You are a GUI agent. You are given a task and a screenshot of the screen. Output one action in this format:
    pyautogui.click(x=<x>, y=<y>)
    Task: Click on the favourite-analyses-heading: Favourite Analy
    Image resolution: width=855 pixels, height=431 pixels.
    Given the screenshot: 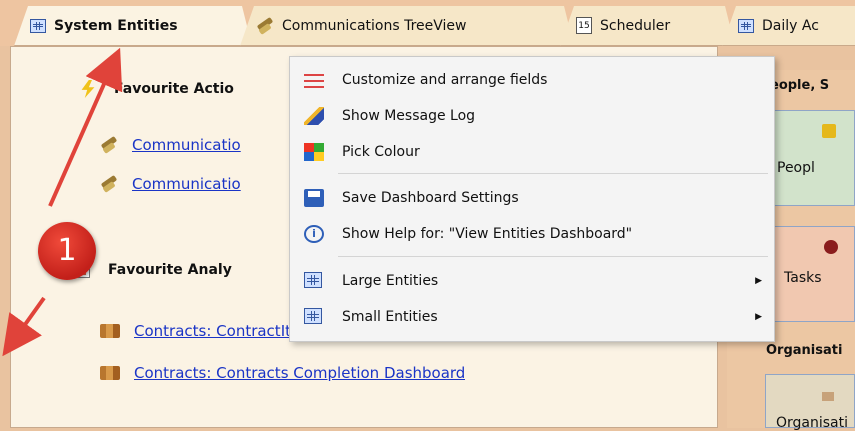 What is the action you would take?
    pyautogui.click(x=152, y=270)
    